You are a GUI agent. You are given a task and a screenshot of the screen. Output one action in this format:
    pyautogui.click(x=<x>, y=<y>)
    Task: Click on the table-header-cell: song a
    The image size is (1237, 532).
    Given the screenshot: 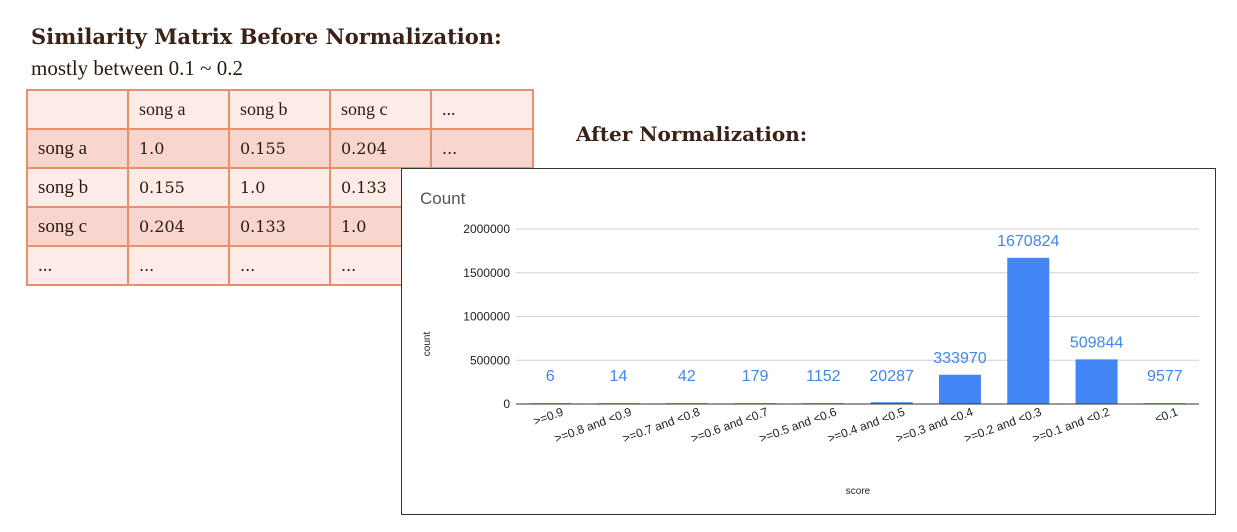 What is the action you would take?
    pyautogui.click(x=178, y=109)
    